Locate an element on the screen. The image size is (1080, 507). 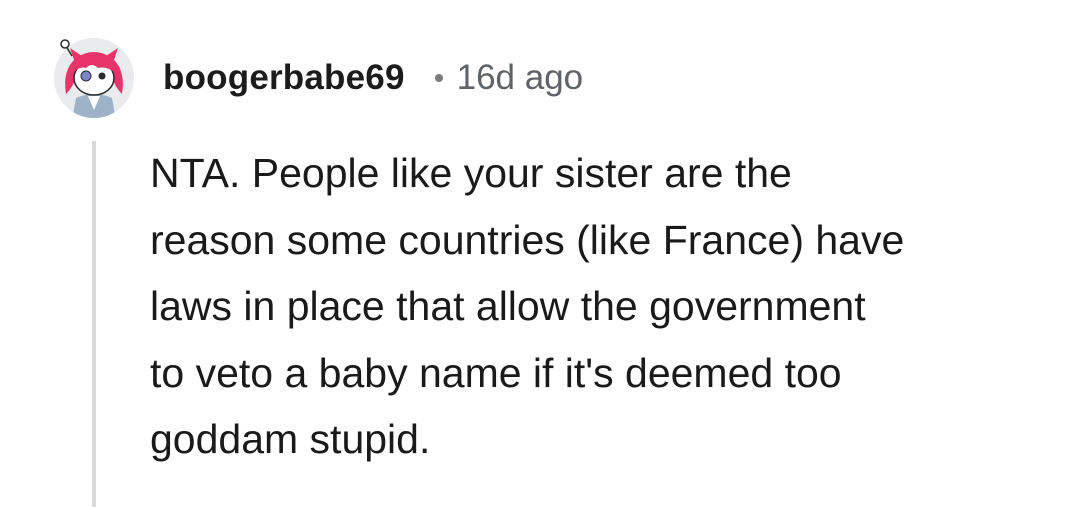
separator-dot is located at coordinates (438, 78).